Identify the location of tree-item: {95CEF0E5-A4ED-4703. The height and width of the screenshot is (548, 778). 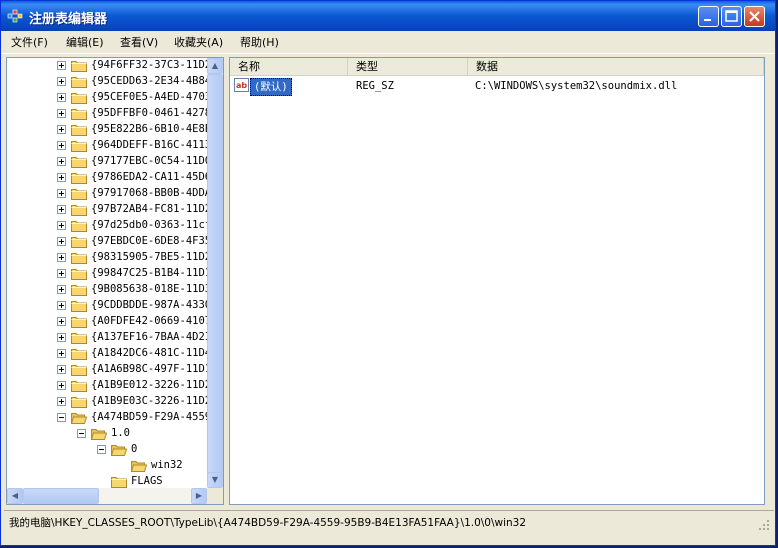
(109, 98).